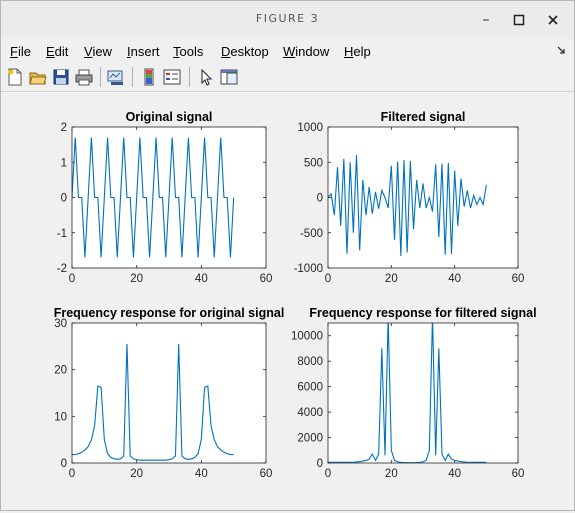 The width and height of the screenshot is (575, 513). I want to click on menu-edit: Edit, so click(57, 51).